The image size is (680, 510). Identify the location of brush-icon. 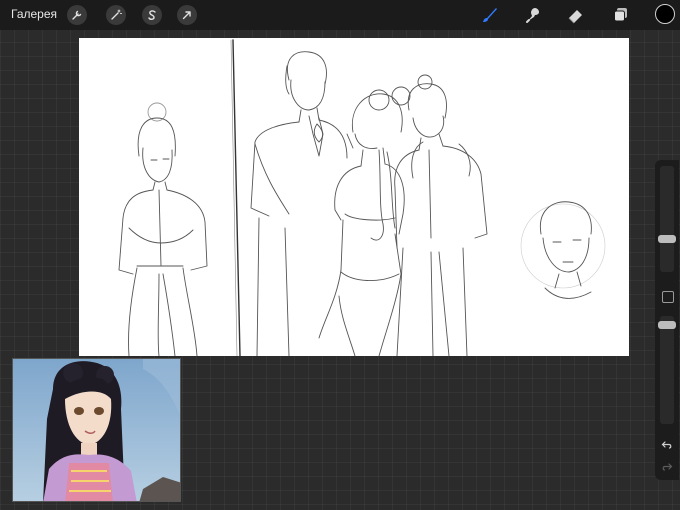
(489, 15).